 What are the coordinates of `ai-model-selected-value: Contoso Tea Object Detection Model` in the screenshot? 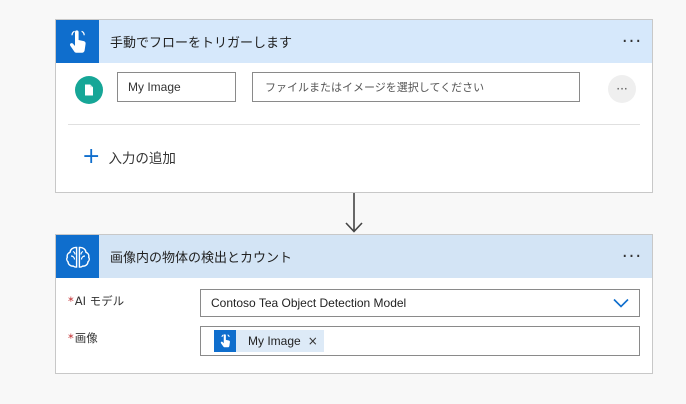 It's located at (309, 303).